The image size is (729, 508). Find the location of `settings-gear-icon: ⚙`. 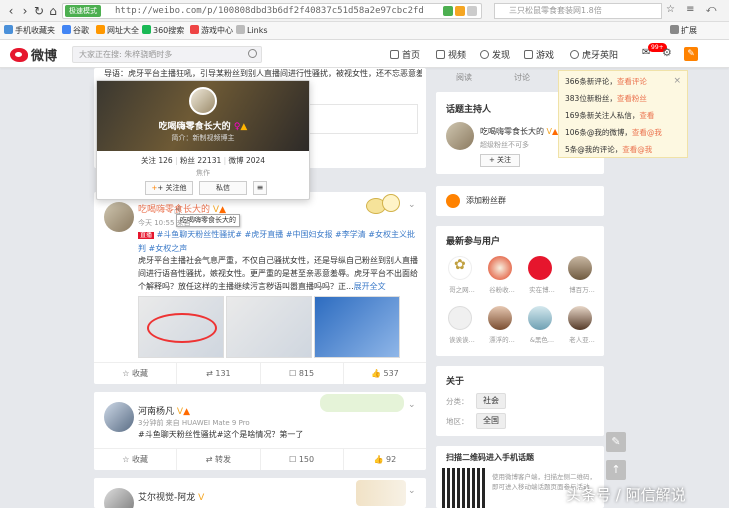

settings-gear-icon: ⚙ is located at coordinates (667, 52).